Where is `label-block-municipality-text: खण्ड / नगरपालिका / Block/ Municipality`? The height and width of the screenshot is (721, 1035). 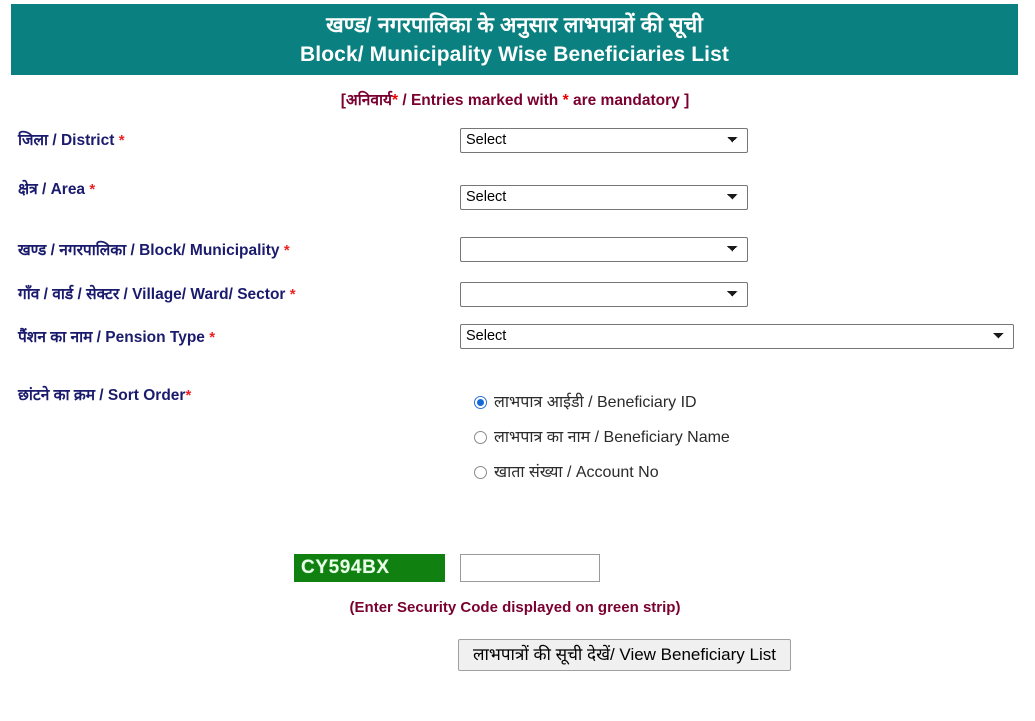
label-block-municipality-text: खण्ड / नगरपालिका / Block/ Municipality is located at coordinates (149, 250).